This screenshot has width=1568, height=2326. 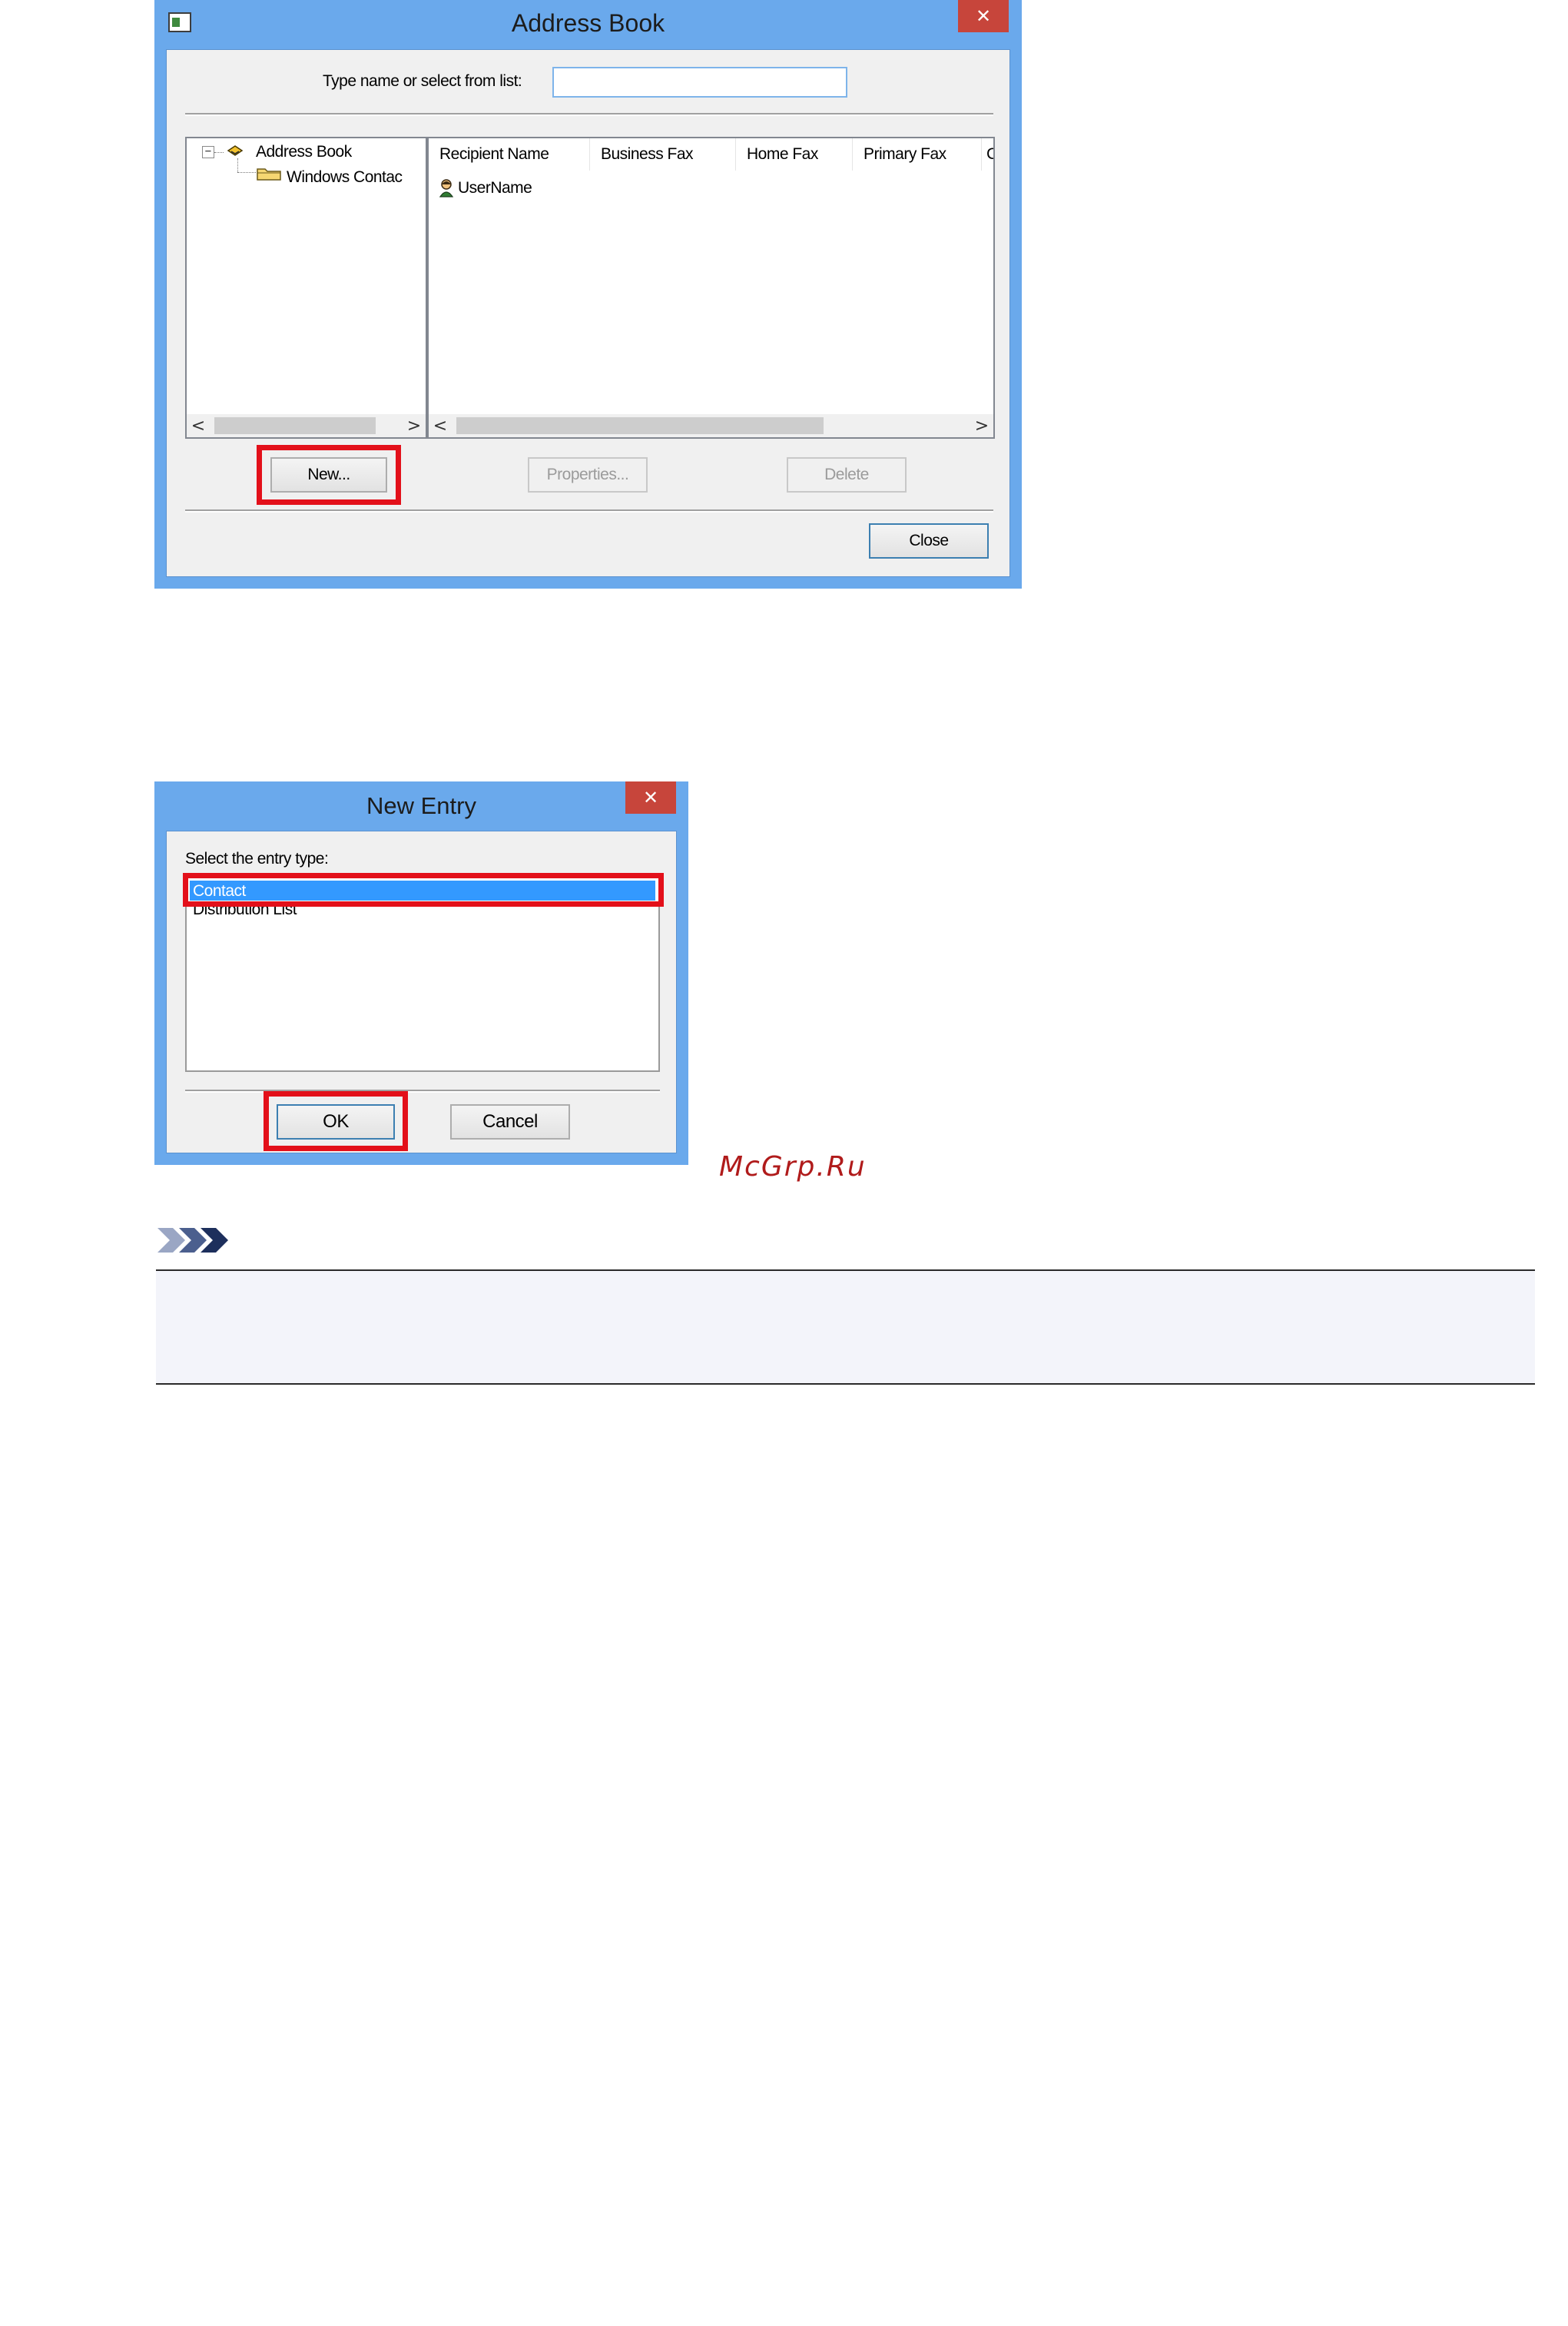 I want to click on tree-item-windows-contacts: Windows Contac, so click(x=345, y=177).